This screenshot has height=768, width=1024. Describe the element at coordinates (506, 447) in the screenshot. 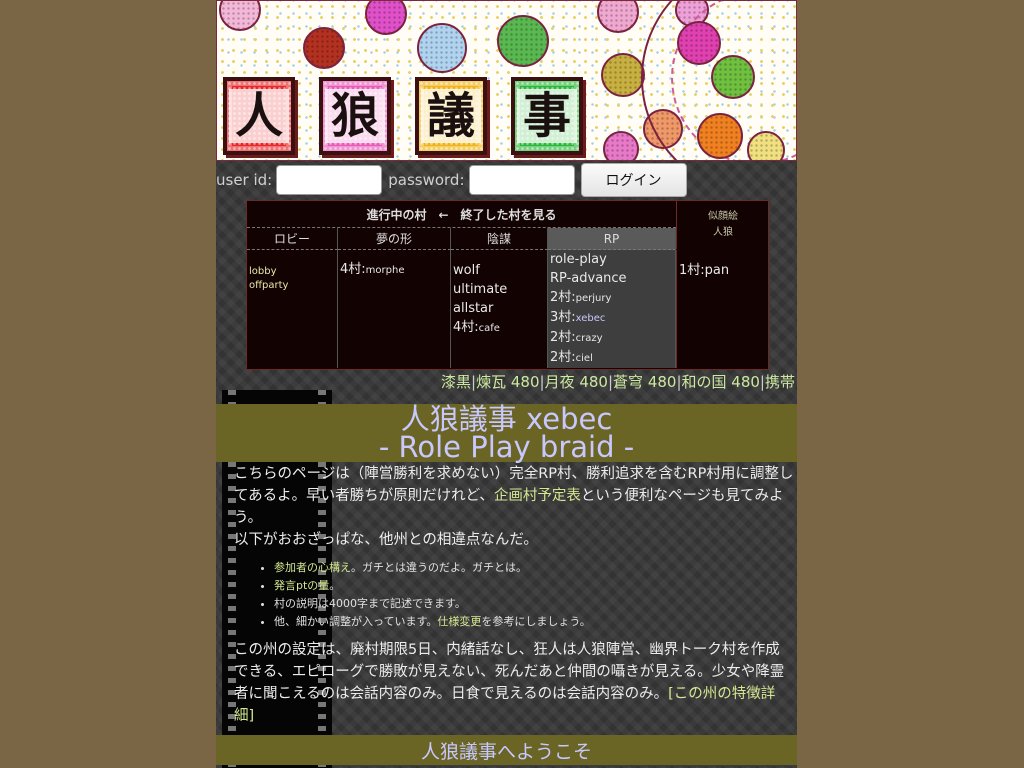

I see `title-line-2: - Role Play braid -` at that location.